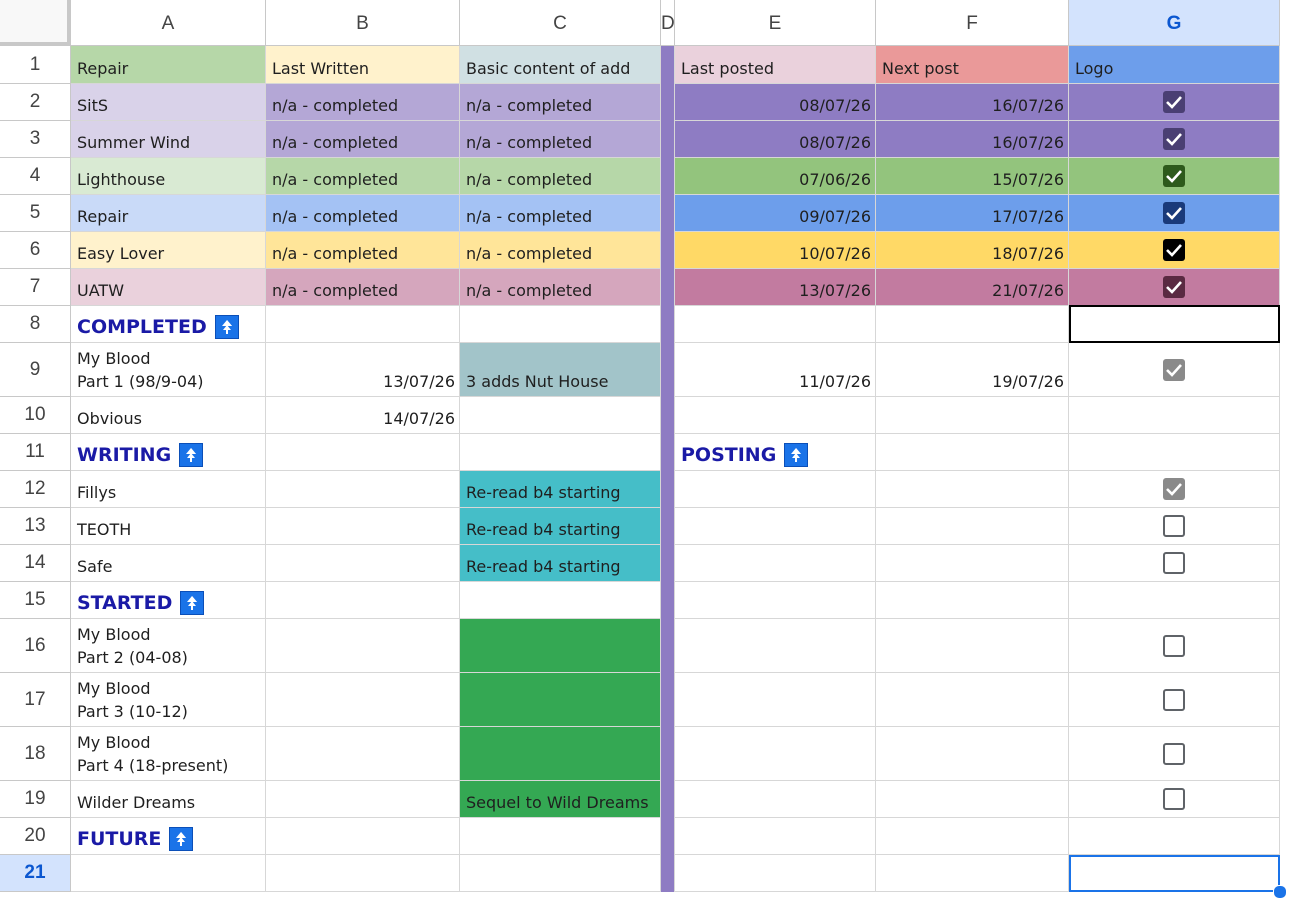 This screenshot has width=1293, height=899. What do you see at coordinates (775, 754) in the screenshot?
I see `cell-e18` at bounding box center [775, 754].